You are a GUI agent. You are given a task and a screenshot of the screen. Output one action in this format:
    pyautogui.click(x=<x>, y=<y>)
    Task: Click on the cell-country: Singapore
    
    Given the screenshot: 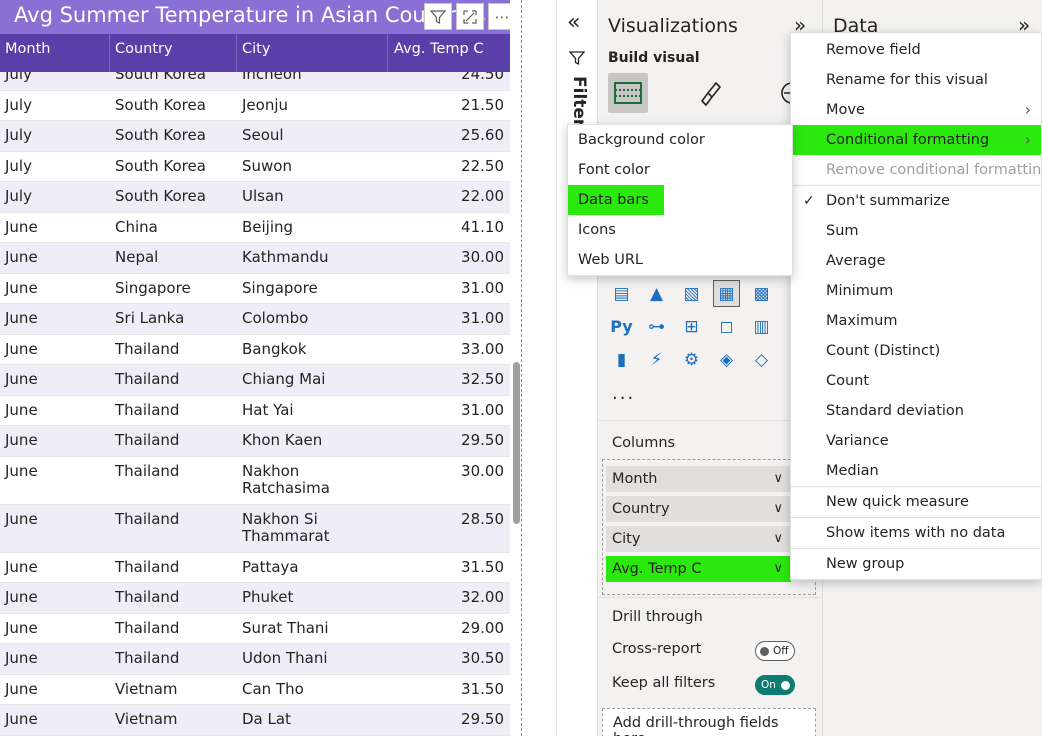 What is the action you would take?
    pyautogui.click(x=153, y=287)
    